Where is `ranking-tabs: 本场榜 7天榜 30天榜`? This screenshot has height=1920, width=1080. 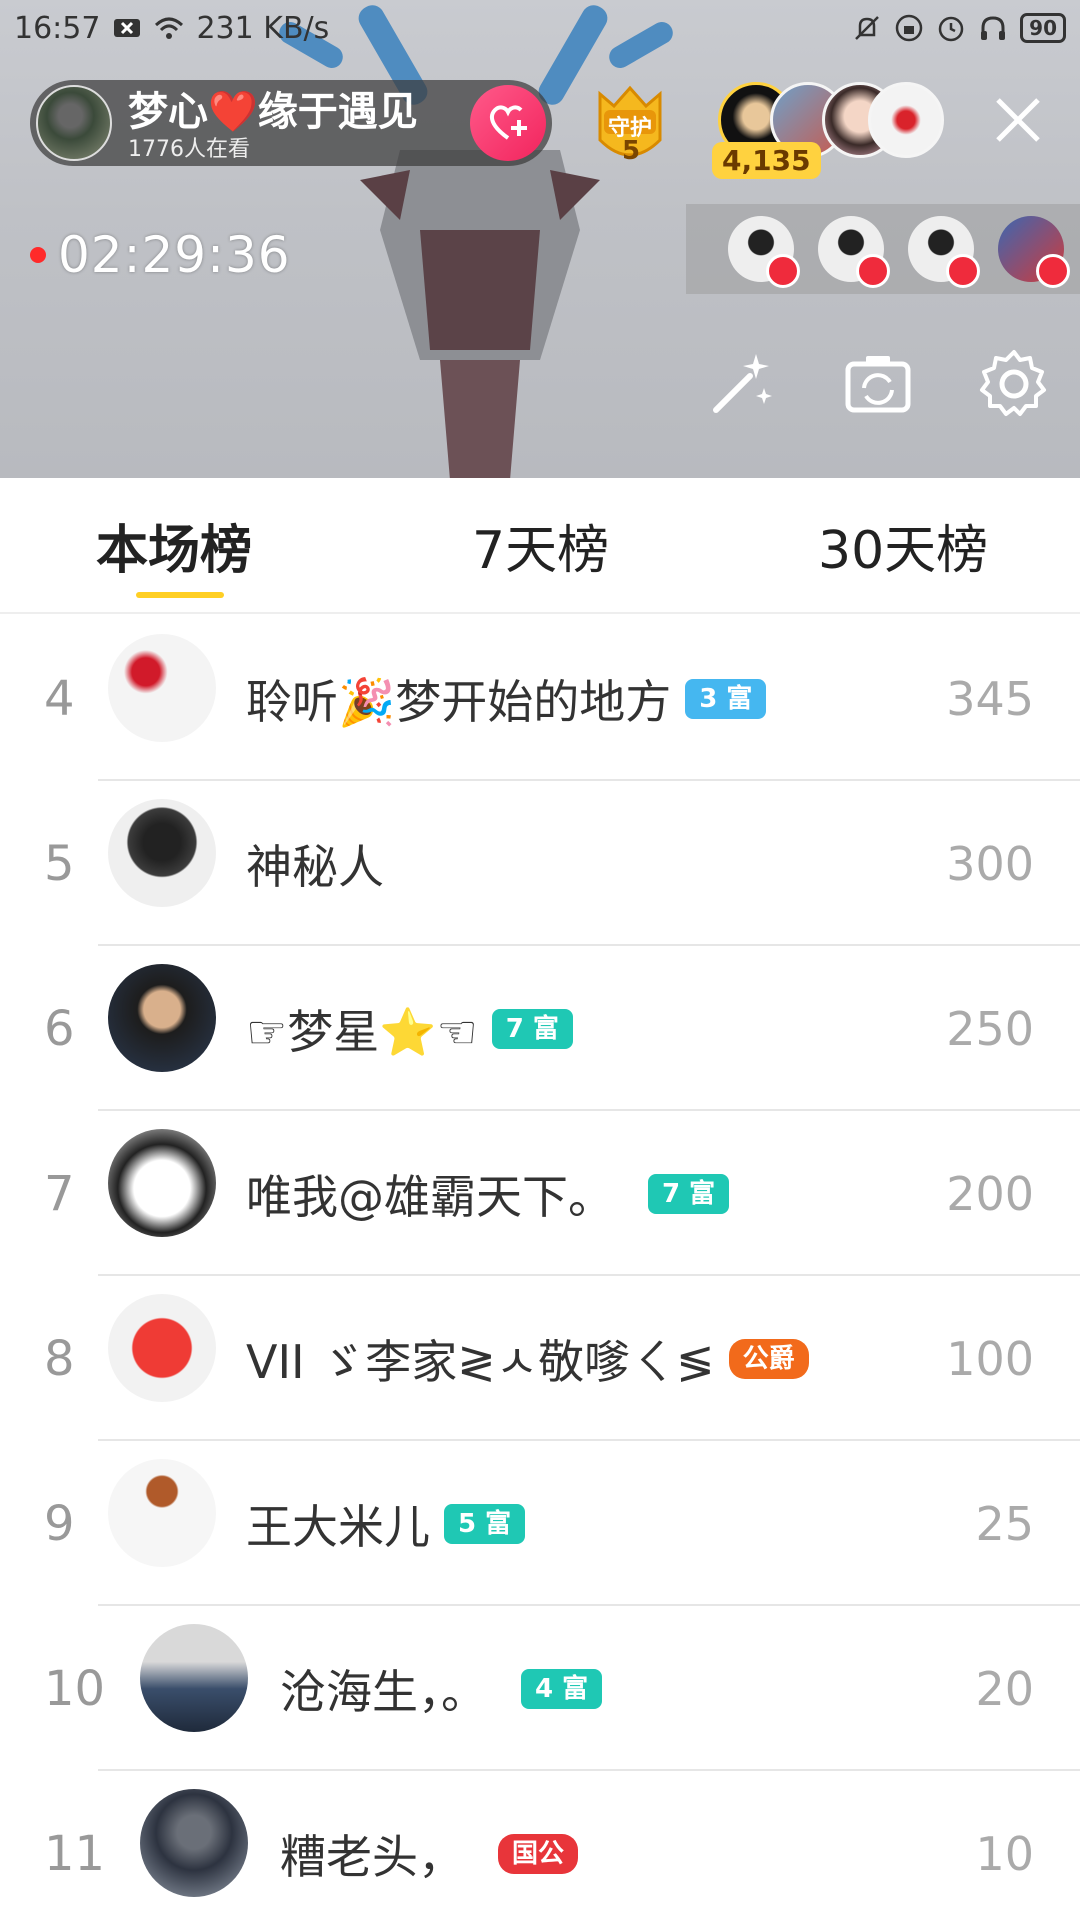 ranking-tabs: 本场榜 7天榜 30天榜 is located at coordinates (540, 546).